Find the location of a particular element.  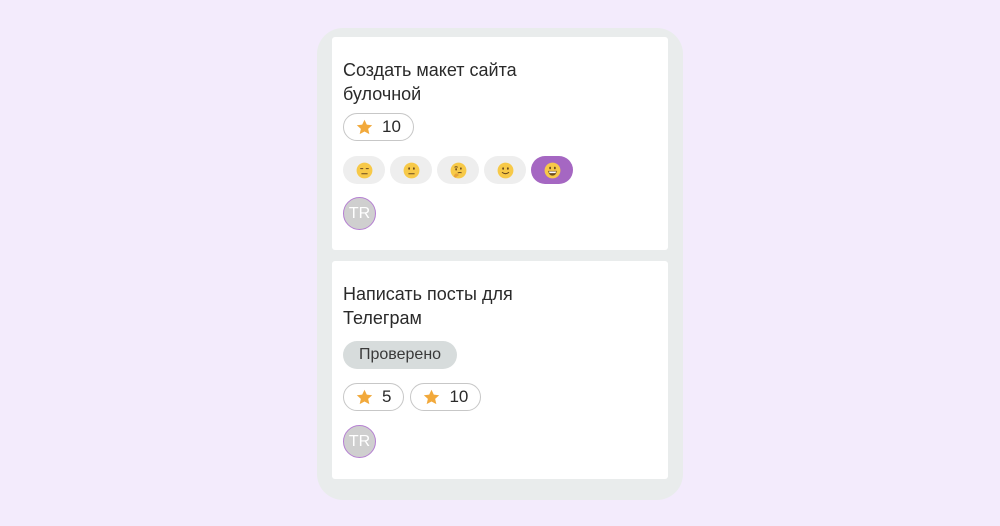

neutral-face-icon is located at coordinates (411, 170).